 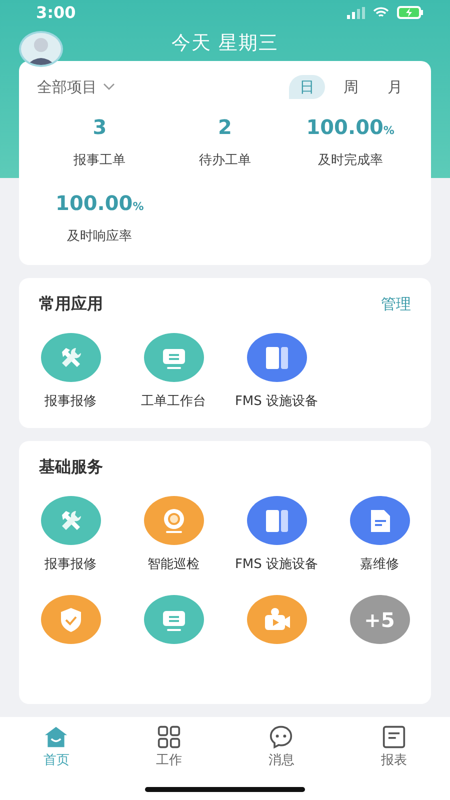 What do you see at coordinates (99, 236) in the screenshot?
I see `stat-label: 及时响应率` at bounding box center [99, 236].